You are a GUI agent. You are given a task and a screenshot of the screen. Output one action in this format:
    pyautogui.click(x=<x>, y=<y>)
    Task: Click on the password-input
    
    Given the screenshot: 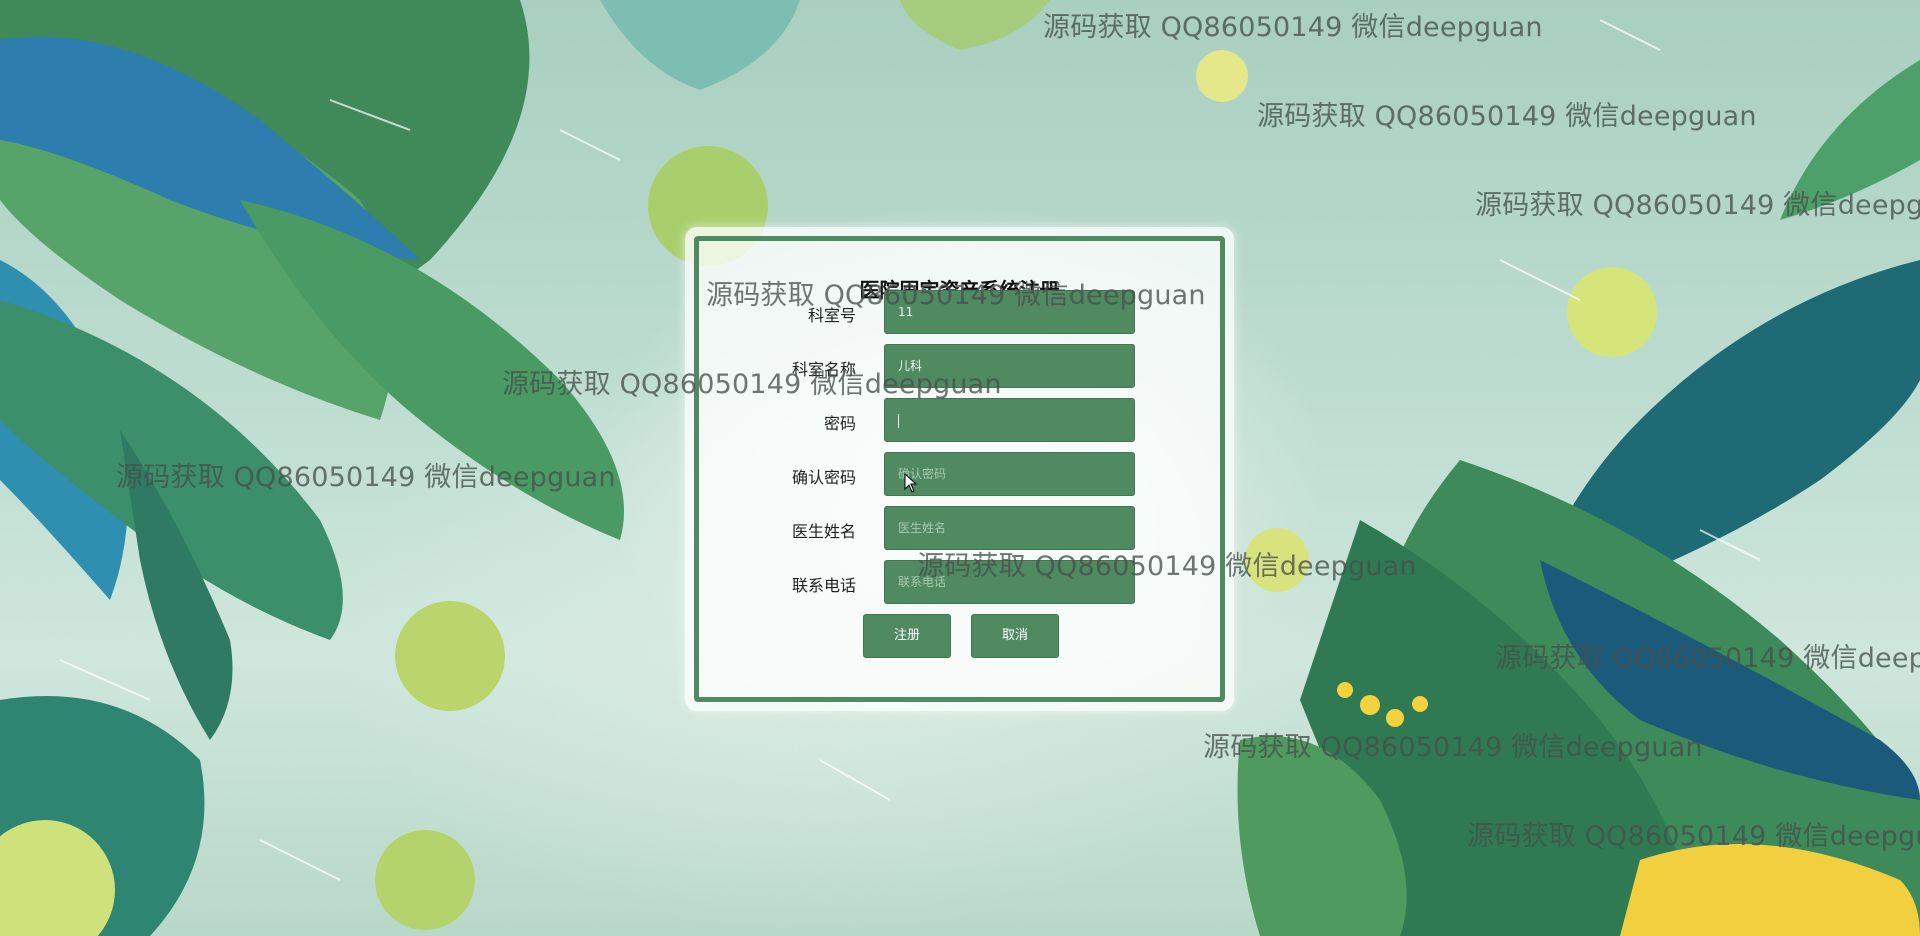 What is the action you would take?
    pyautogui.click(x=1009, y=420)
    